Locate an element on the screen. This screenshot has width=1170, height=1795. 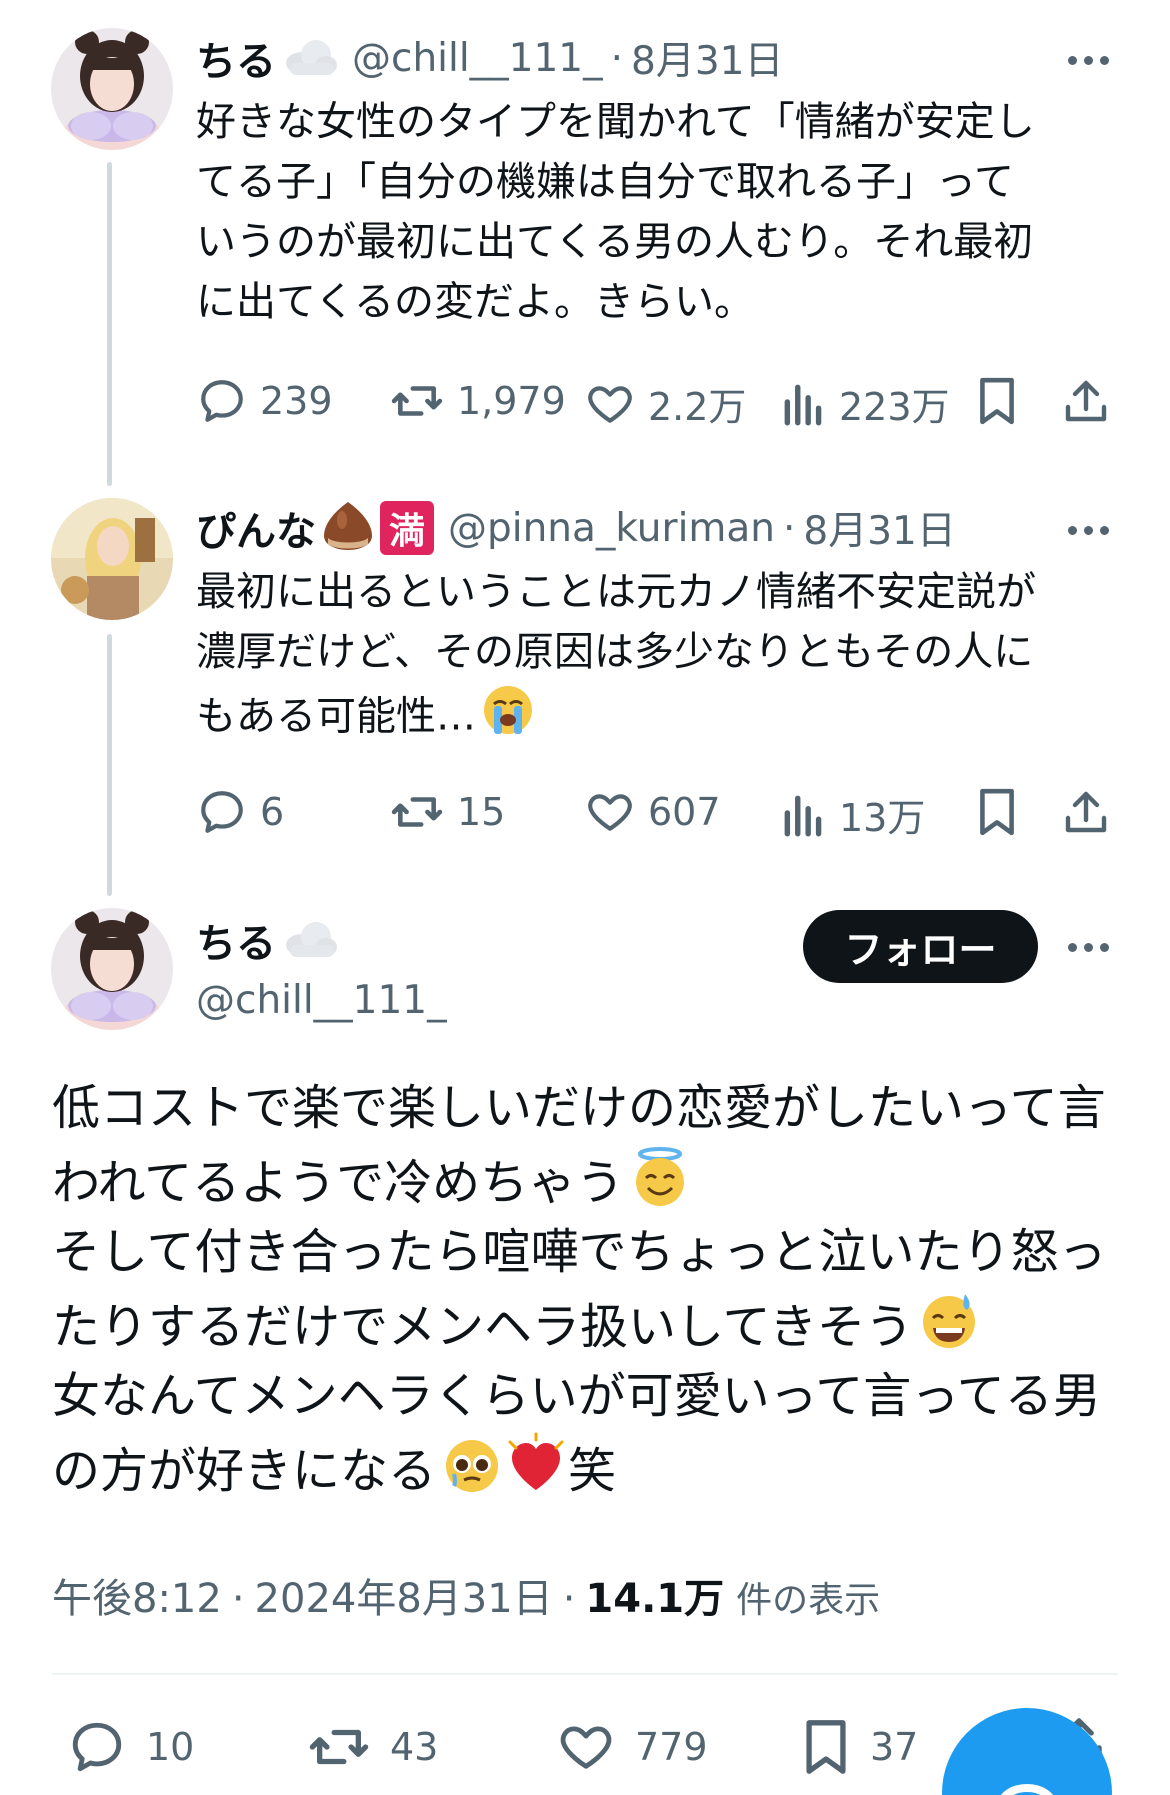
reply2-share-button is located at coordinates (1086, 812).